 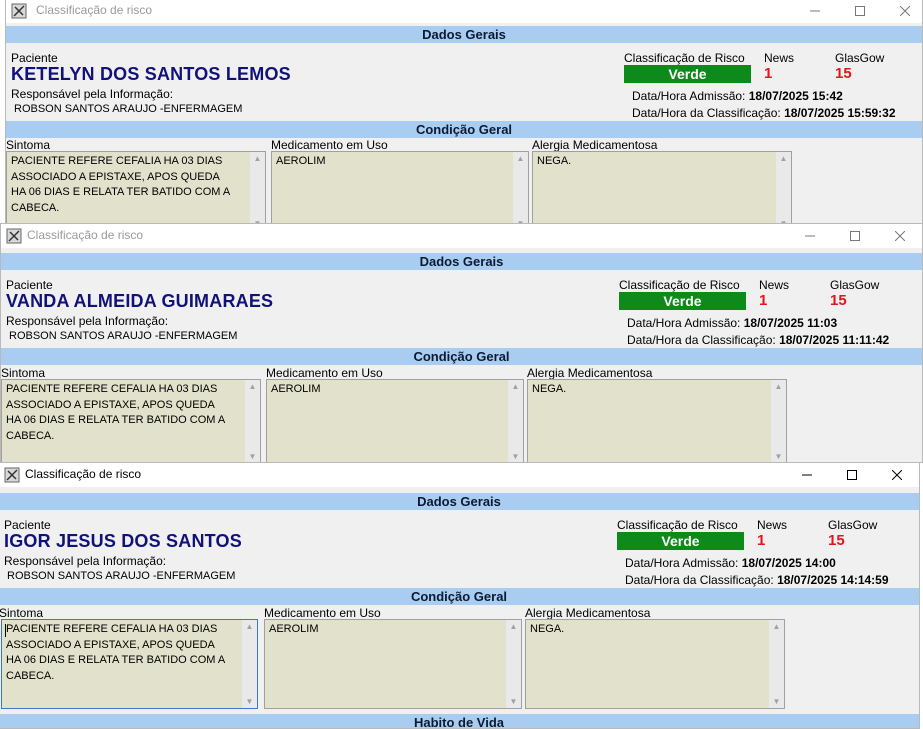 What do you see at coordinates (140, 301) in the screenshot?
I see `patient-name: VANDA ALMEIDA GUIMARAES` at bounding box center [140, 301].